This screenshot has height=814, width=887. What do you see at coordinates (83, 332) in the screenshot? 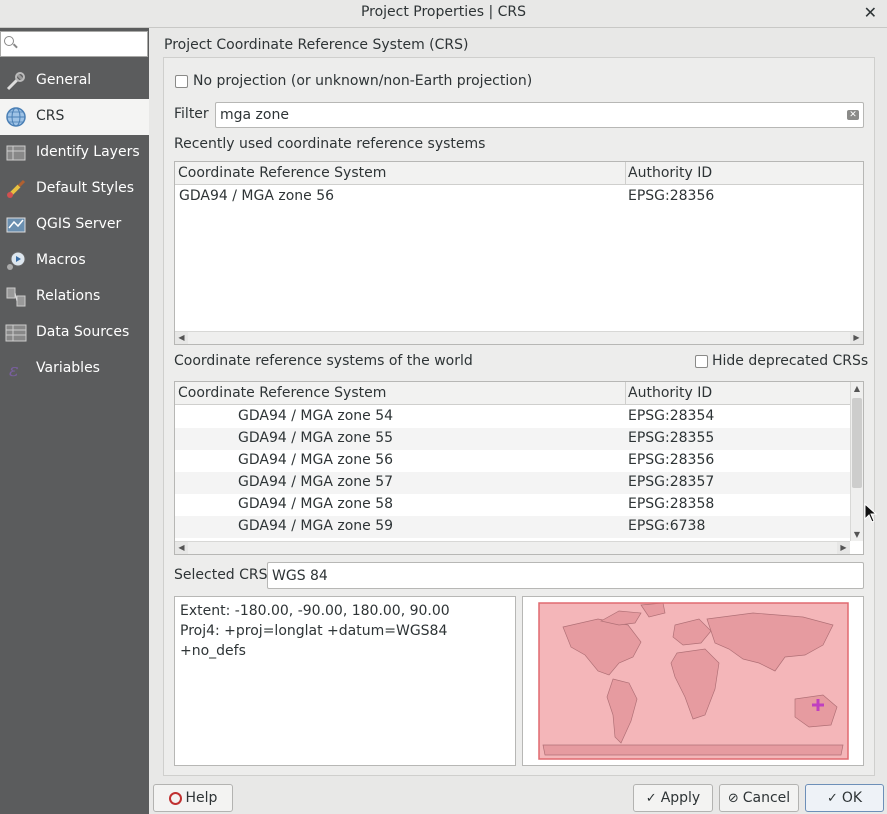
I see `sidebar-item-label: Data Sources` at bounding box center [83, 332].